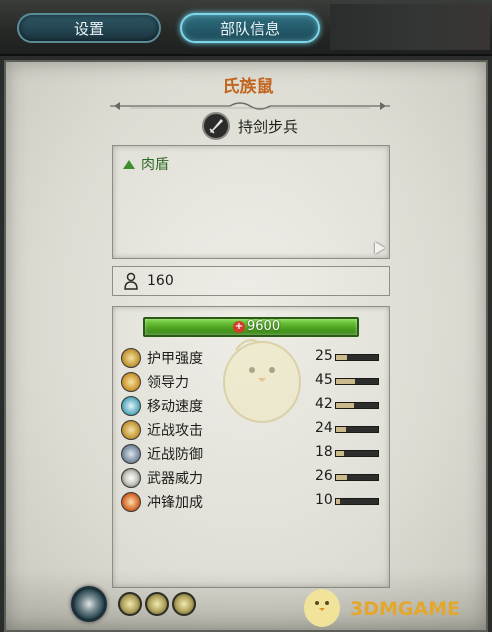 Image resolution: width=492 pixels, height=632 pixels. What do you see at coordinates (168, 383) in the screenshot?
I see `stat-label: 领导力` at bounding box center [168, 383].